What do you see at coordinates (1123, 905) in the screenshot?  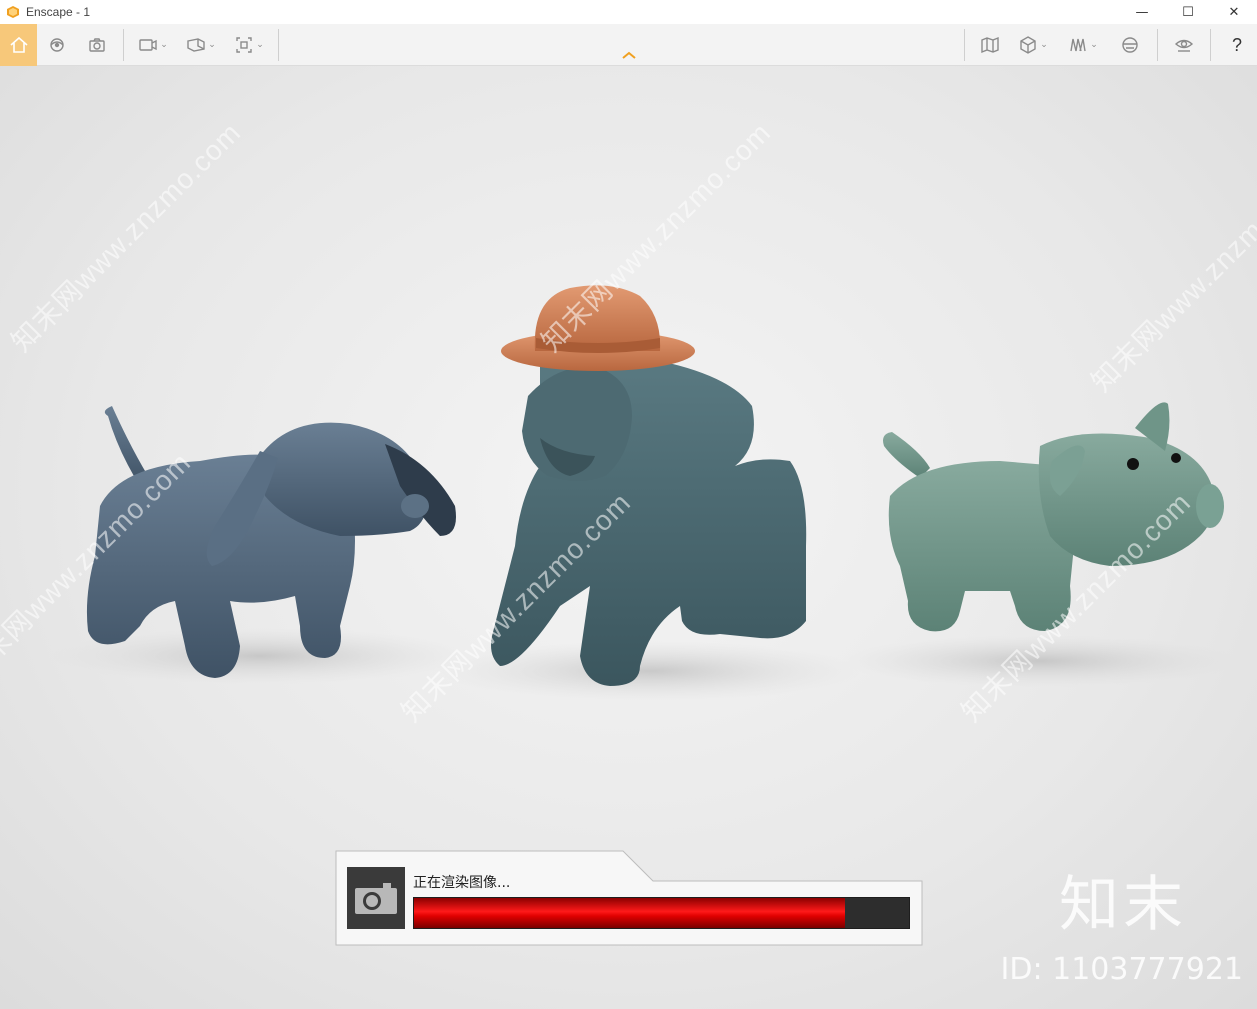 I see `brand-logo-text: 知末` at bounding box center [1123, 905].